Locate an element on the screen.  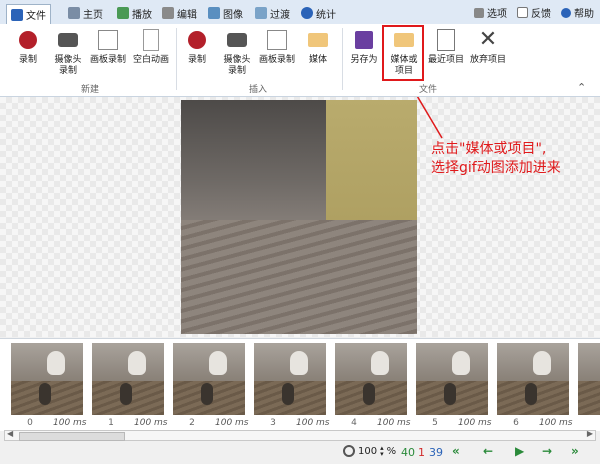
info-icon is located at coordinates (307, 13).